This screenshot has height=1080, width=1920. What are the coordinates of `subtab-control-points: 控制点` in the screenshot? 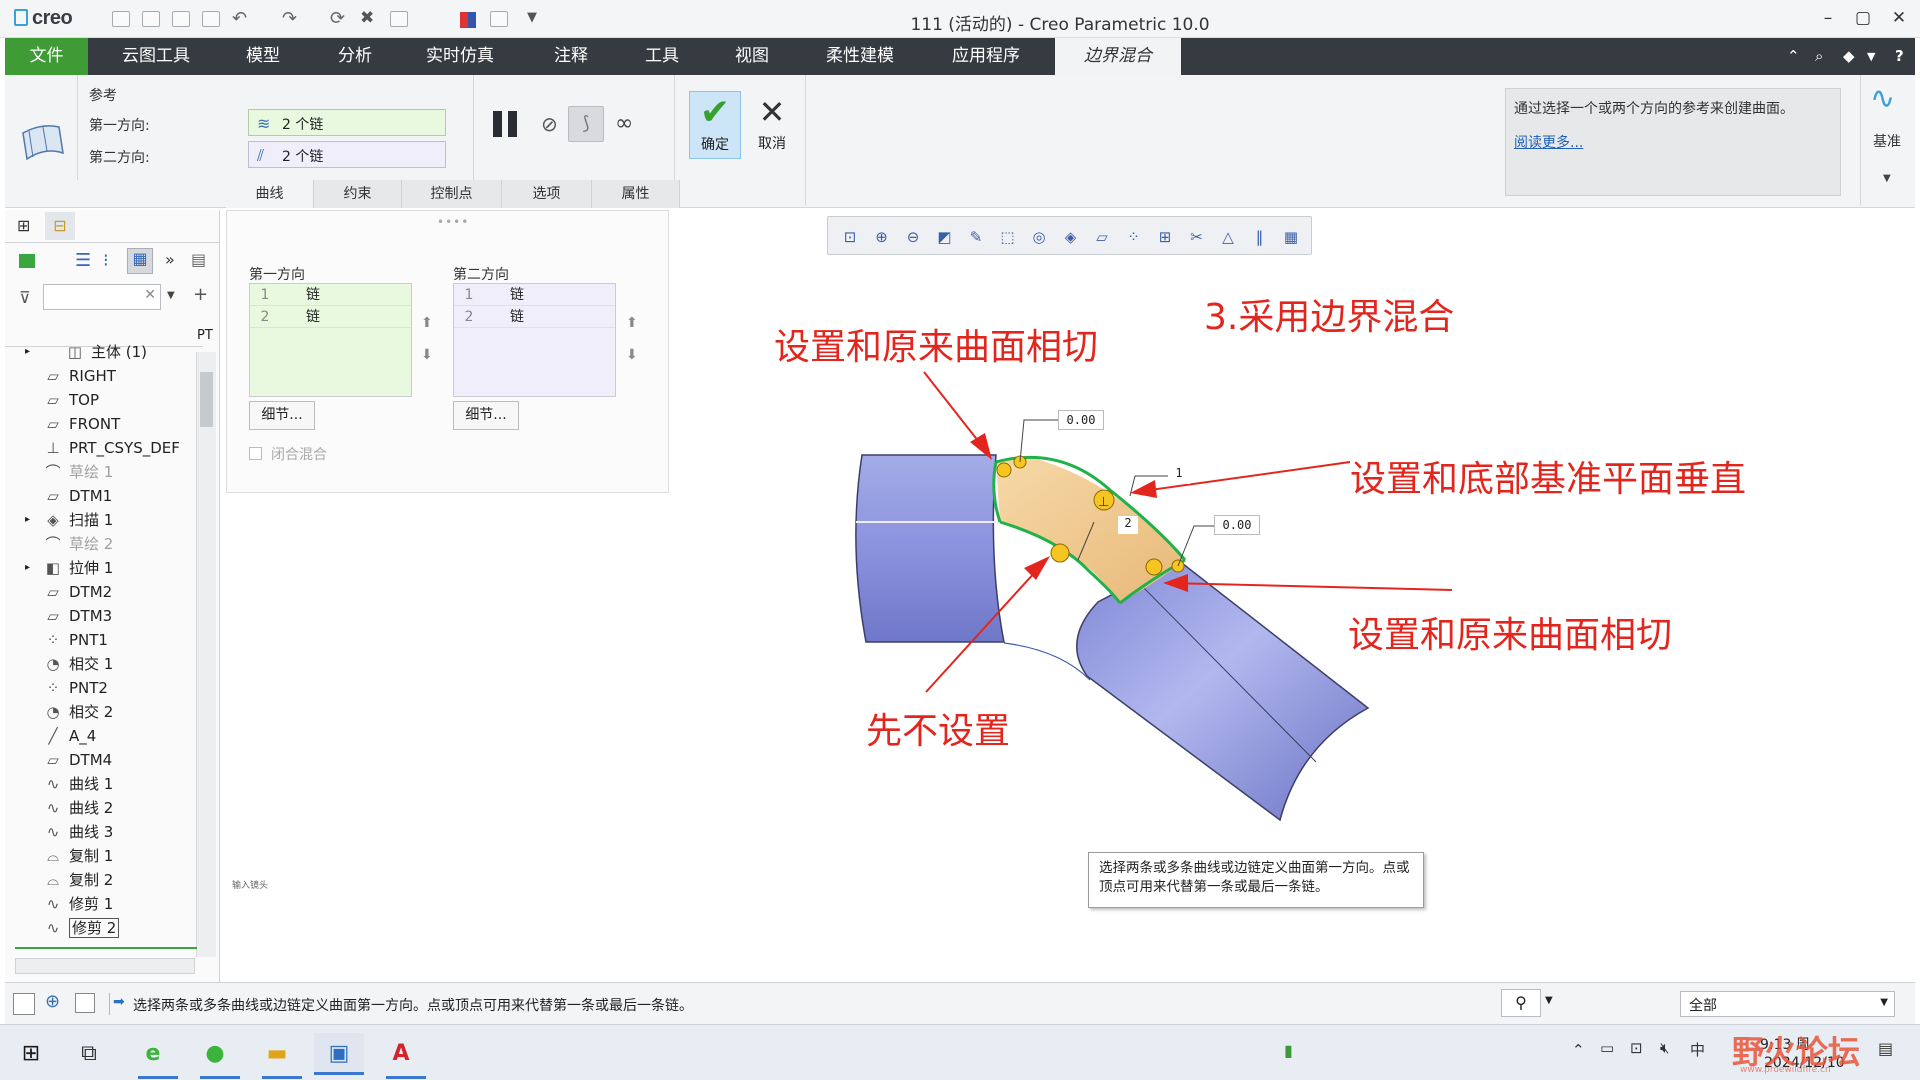 It's located at (452, 194).